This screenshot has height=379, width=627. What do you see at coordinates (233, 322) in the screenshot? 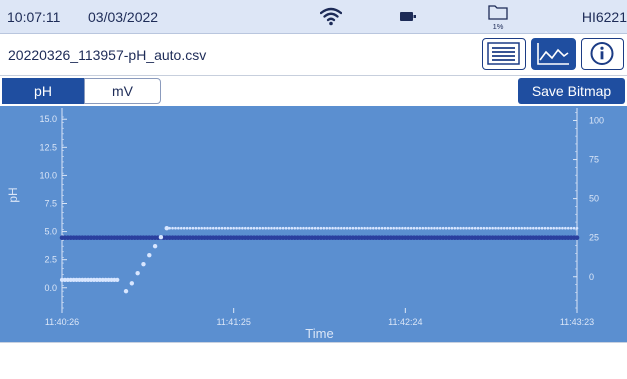
I see `x-tick-label: 11:41:25` at bounding box center [233, 322].